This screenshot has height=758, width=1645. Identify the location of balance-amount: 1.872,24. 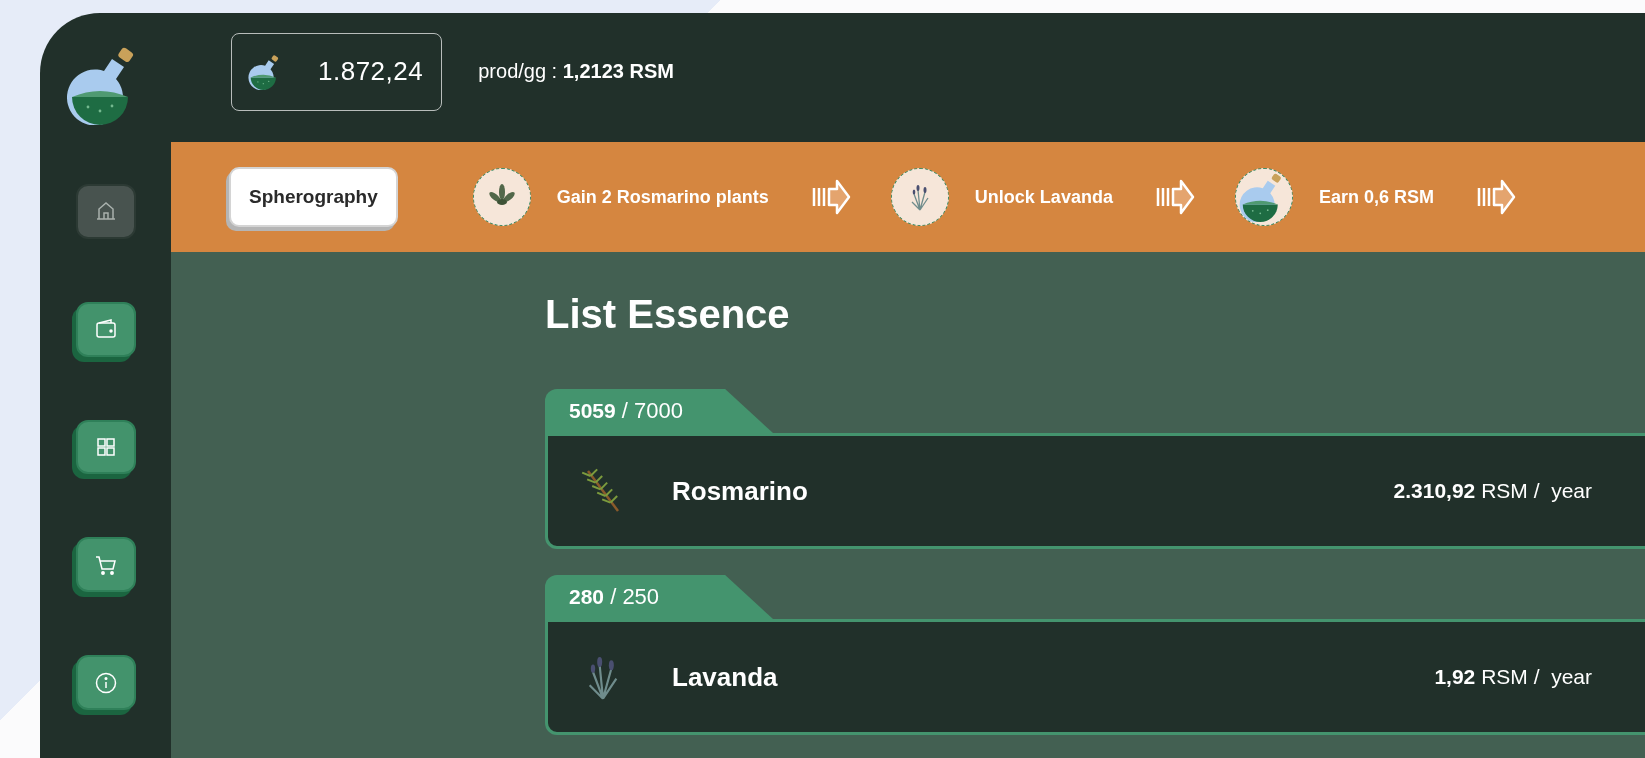
(371, 71).